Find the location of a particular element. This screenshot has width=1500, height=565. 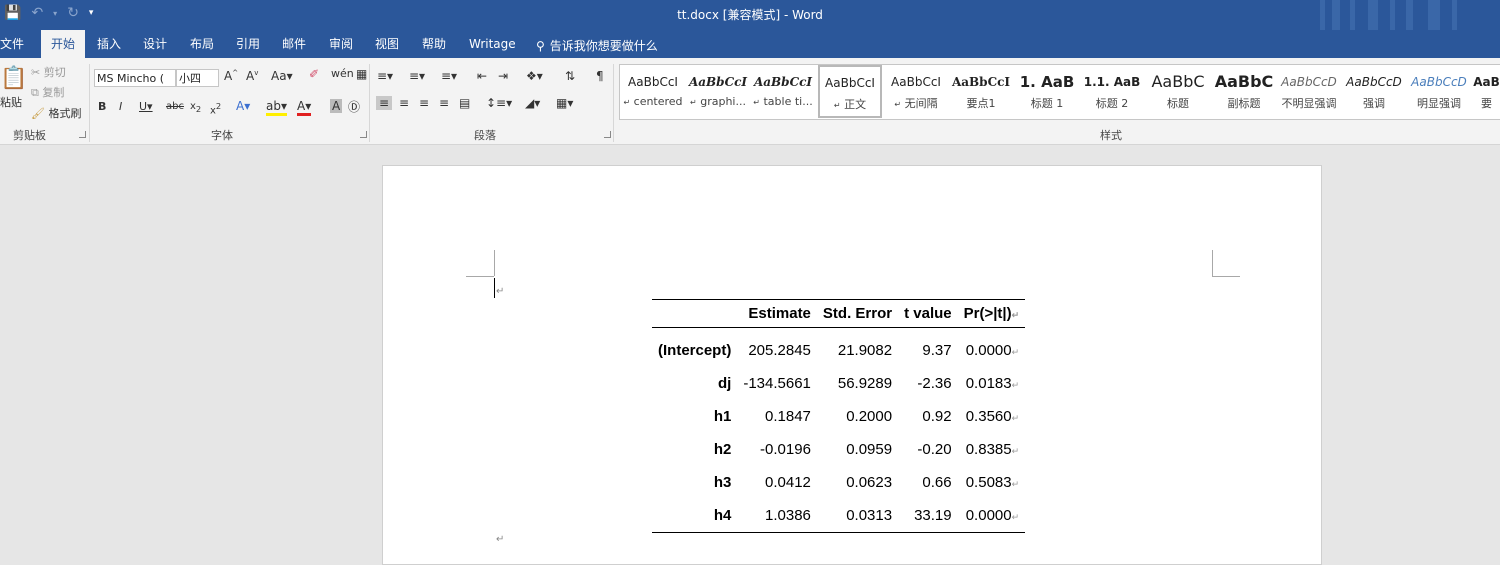

table-cell: -0.0196 is located at coordinates (785, 449).